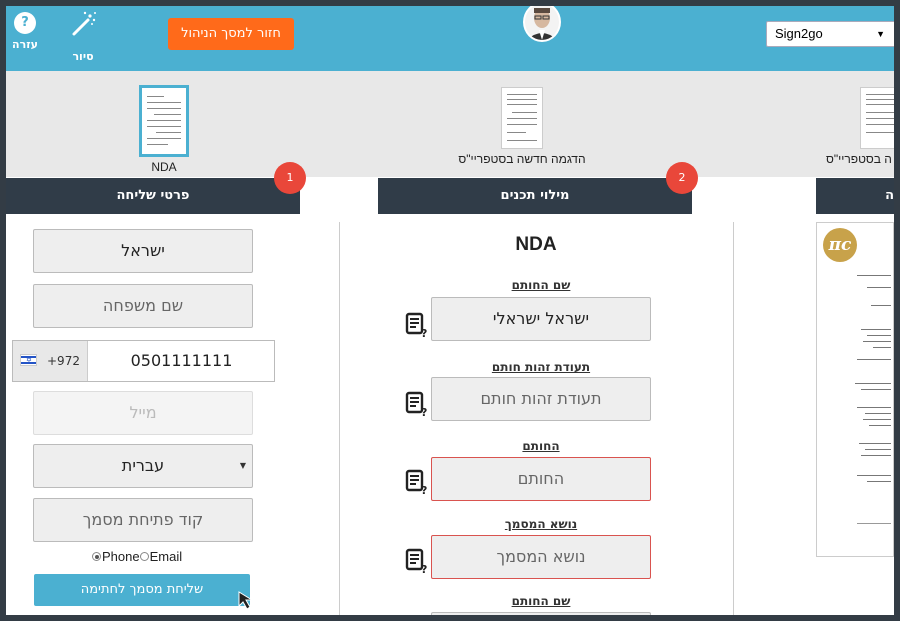 The height and width of the screenshot is (621, 900). What do you see at coordinates (143, 520) in the screenshot?
I see `open-code-field: קוד פתיחת מסמך` at bounding box center [143, 520].